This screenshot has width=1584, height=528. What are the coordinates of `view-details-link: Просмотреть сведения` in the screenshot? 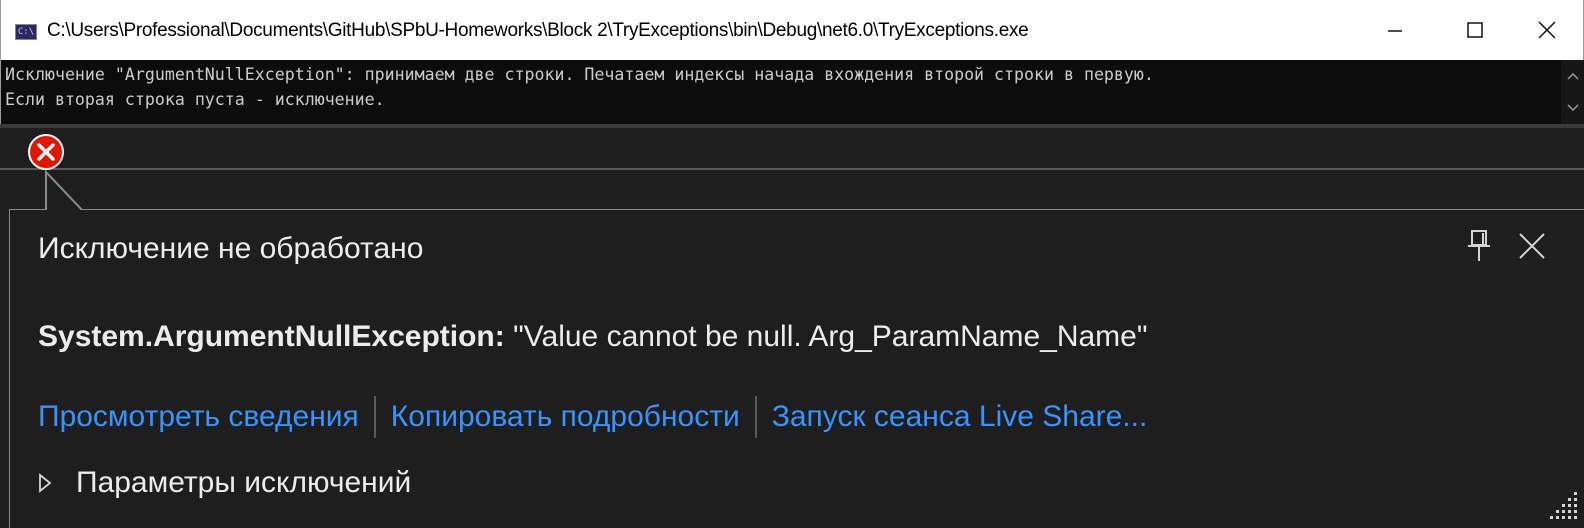 It's located at (198, 417).